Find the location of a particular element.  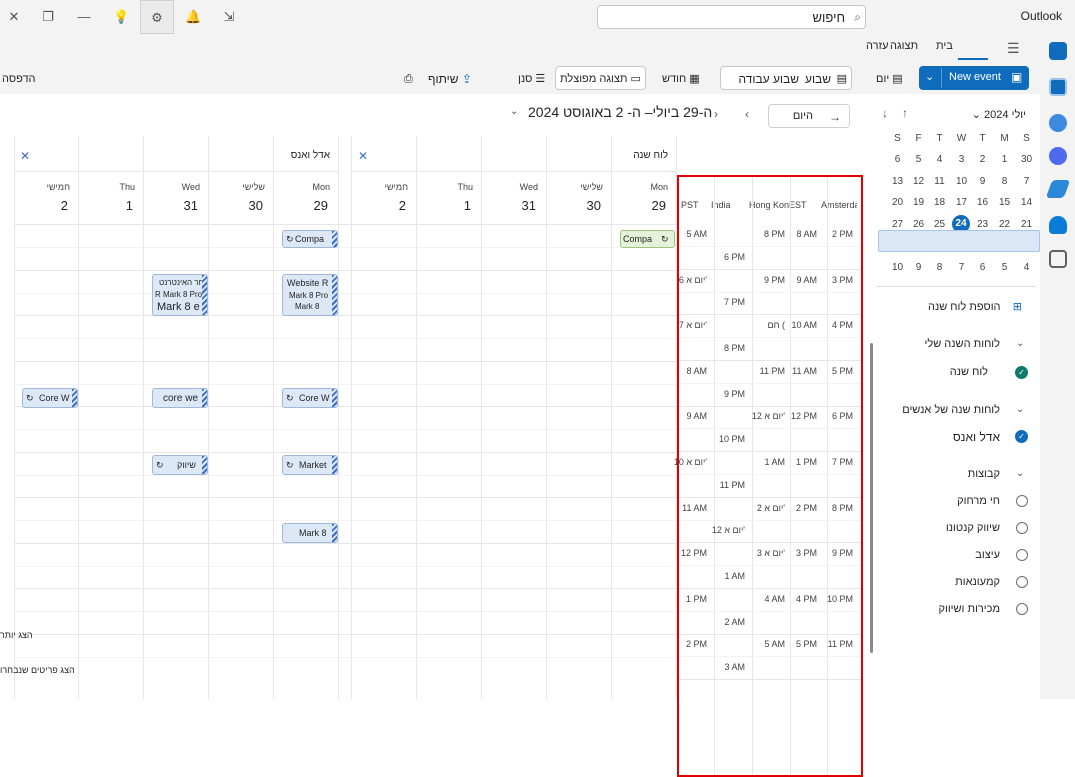

print-label: הדפסה is located at coordinates (19, 79).